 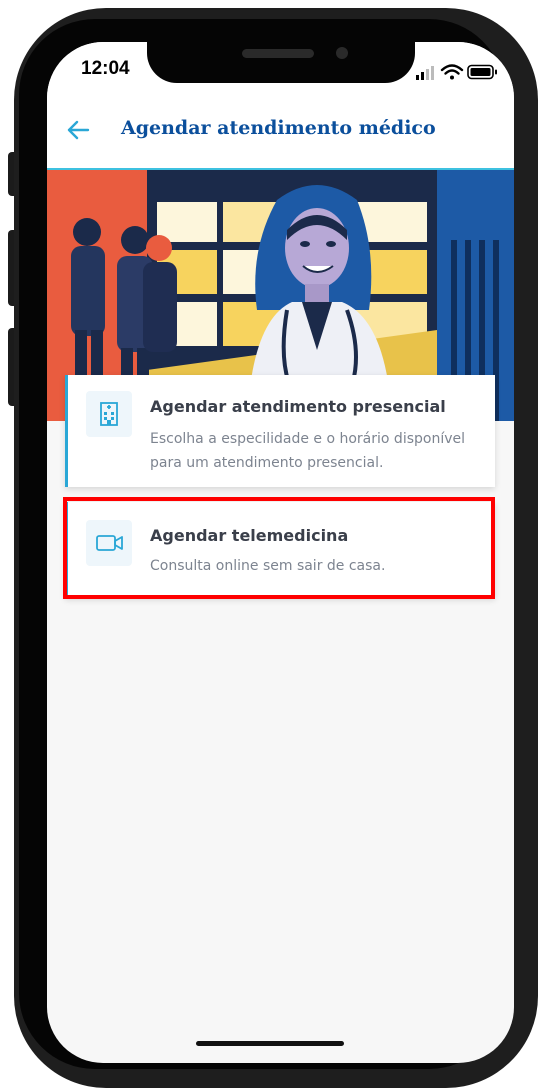 What do you see at coordinates (270, 1043) in the screenshot?
I see `home-indicator` at bounding box center [270, 1043].